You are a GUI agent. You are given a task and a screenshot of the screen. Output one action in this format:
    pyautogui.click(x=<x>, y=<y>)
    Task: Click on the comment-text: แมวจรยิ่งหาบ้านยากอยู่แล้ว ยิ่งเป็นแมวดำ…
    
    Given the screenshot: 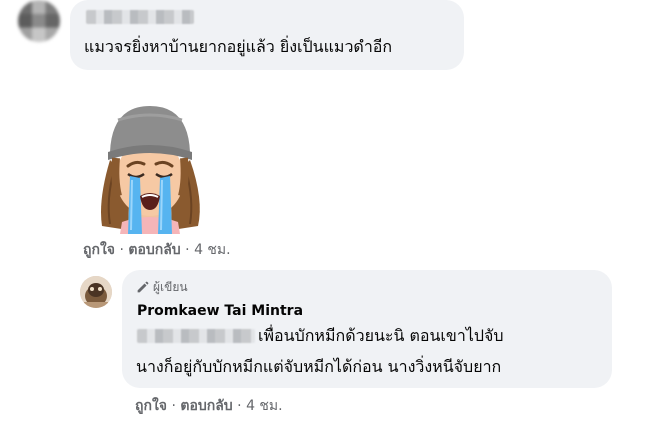 What is the action you would take?
    pyautogui.click(x=238, y=46)
    